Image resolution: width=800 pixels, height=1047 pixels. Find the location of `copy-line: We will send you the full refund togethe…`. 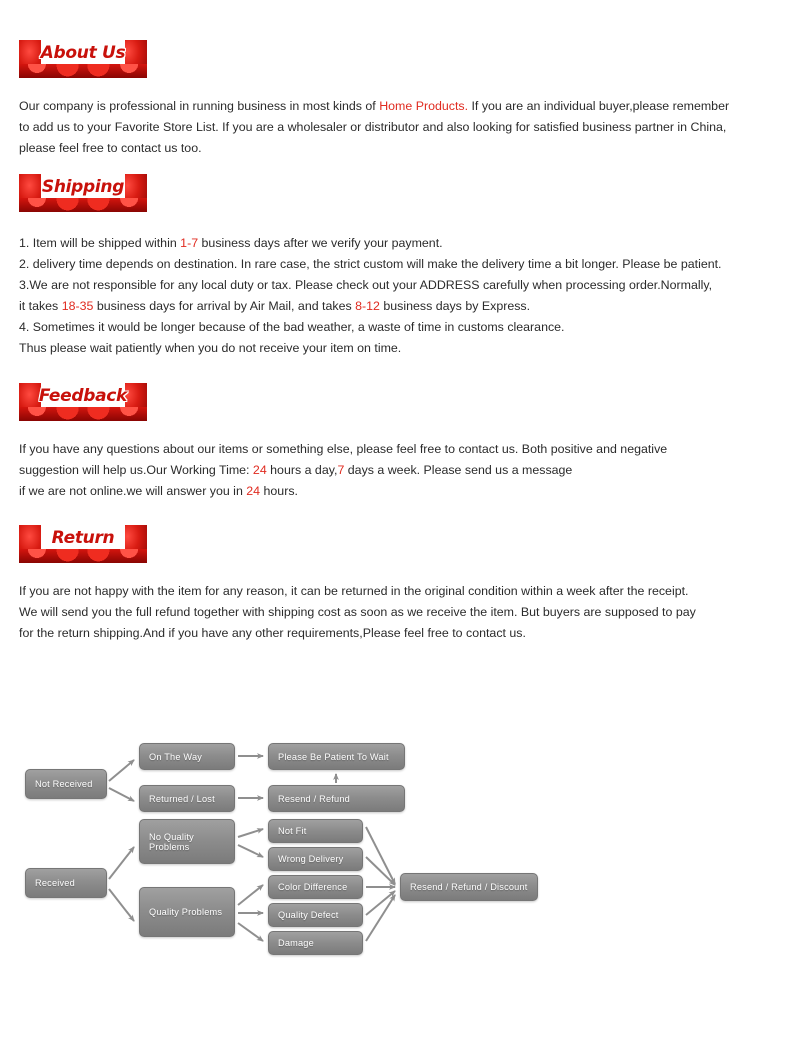

copy-line: We will send you the full refund togethe… is located at coordinates (357, 612).